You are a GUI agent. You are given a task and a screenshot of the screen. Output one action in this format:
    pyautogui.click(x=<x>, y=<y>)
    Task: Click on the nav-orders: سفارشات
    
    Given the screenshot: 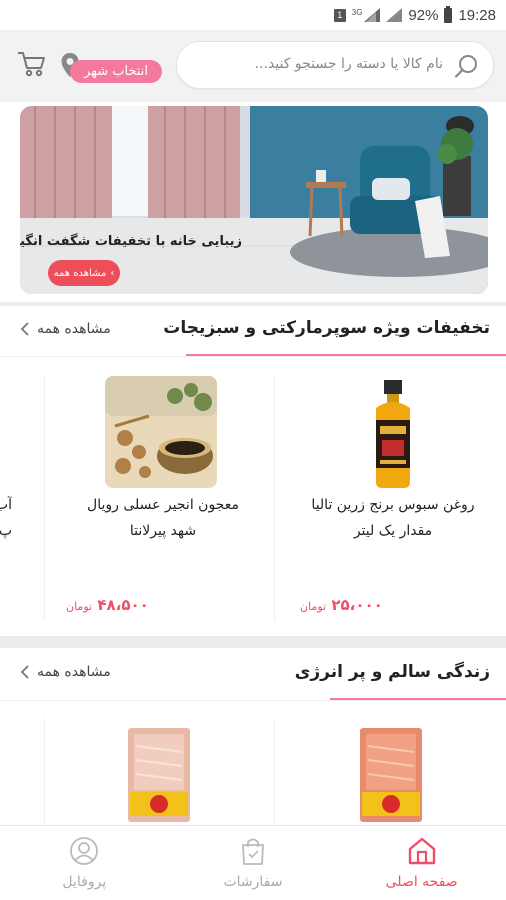 What is the action you would take?
    pyautogui.click(x=253, y=863)
    